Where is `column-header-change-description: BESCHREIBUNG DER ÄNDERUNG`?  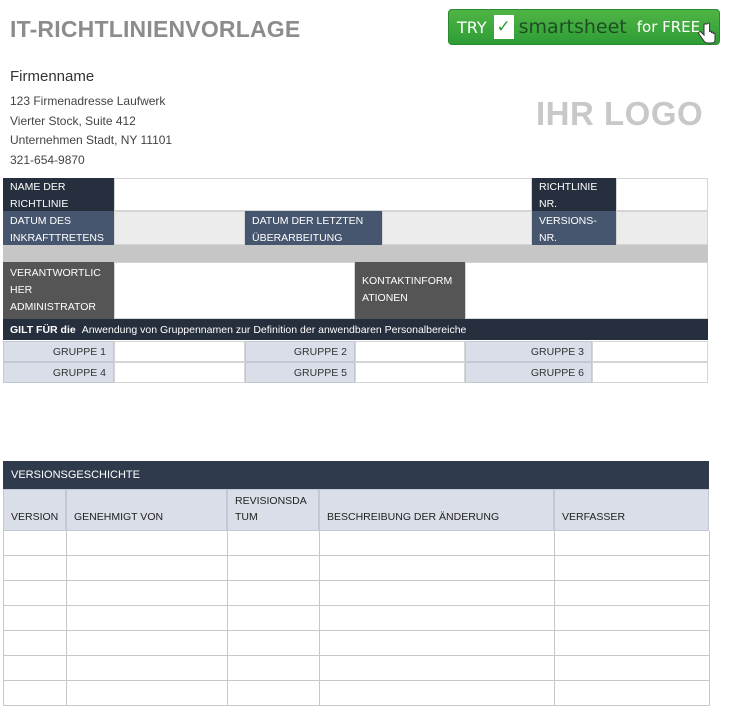 column-header-change-description: BESCHREIBUNG DER ÄNDERUNG is located at coordinates (436, 510).